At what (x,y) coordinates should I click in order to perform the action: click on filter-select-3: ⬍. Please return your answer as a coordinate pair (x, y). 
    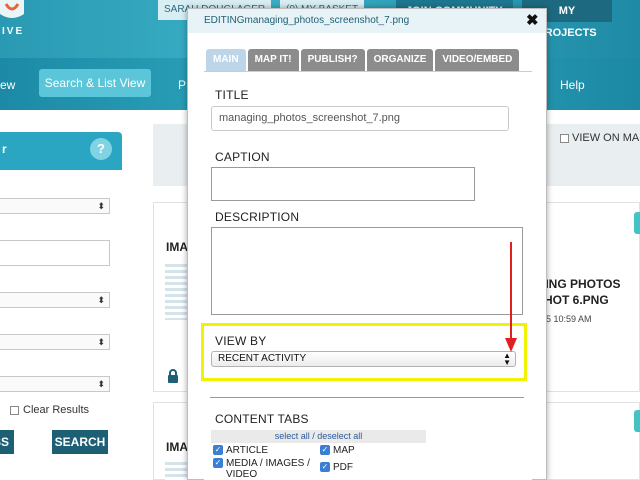
    Looking at the image, I should click on (55, 342).